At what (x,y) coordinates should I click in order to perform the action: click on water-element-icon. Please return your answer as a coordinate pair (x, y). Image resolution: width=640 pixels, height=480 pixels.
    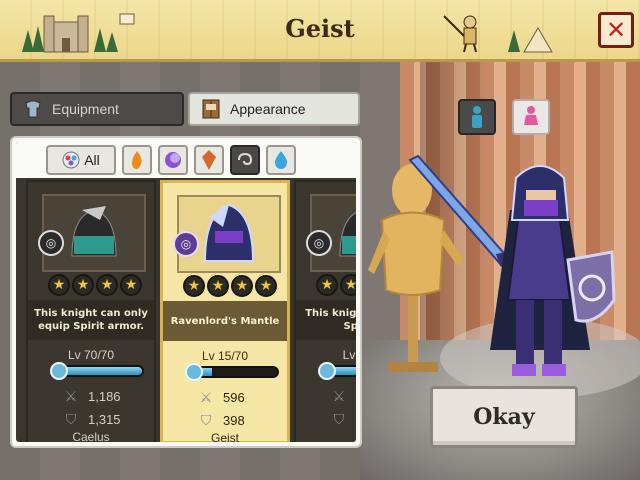
    Looking at the image, I should click on (281, 160).